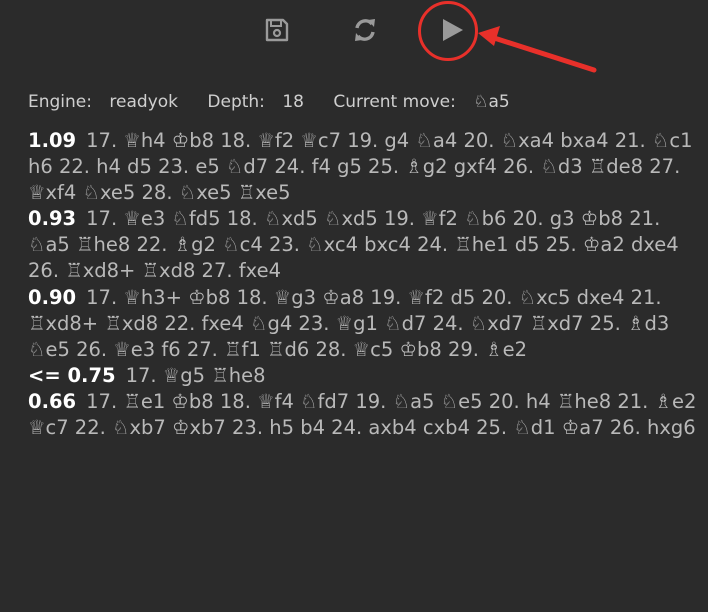 Image resolution: width=708 pixels, height=612 pixels. Describe the element at coordinates (52, 219) in the screenshot. I see `line-score: 0.93` at that location.